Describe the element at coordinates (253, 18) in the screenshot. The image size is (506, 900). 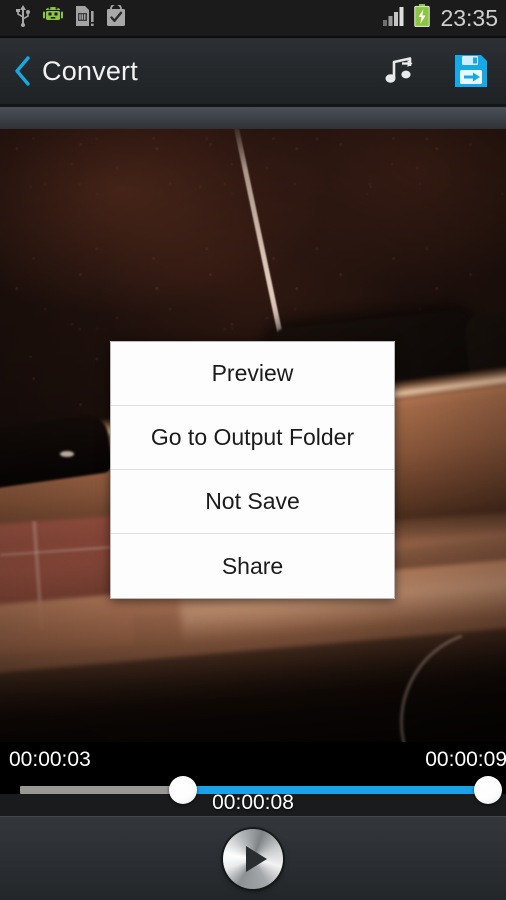
I see `status-bar: 23:35` at that location.